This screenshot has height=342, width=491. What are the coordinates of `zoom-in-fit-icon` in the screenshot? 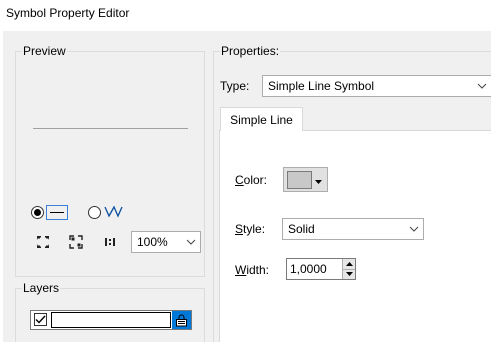 It's located at (43, 242).